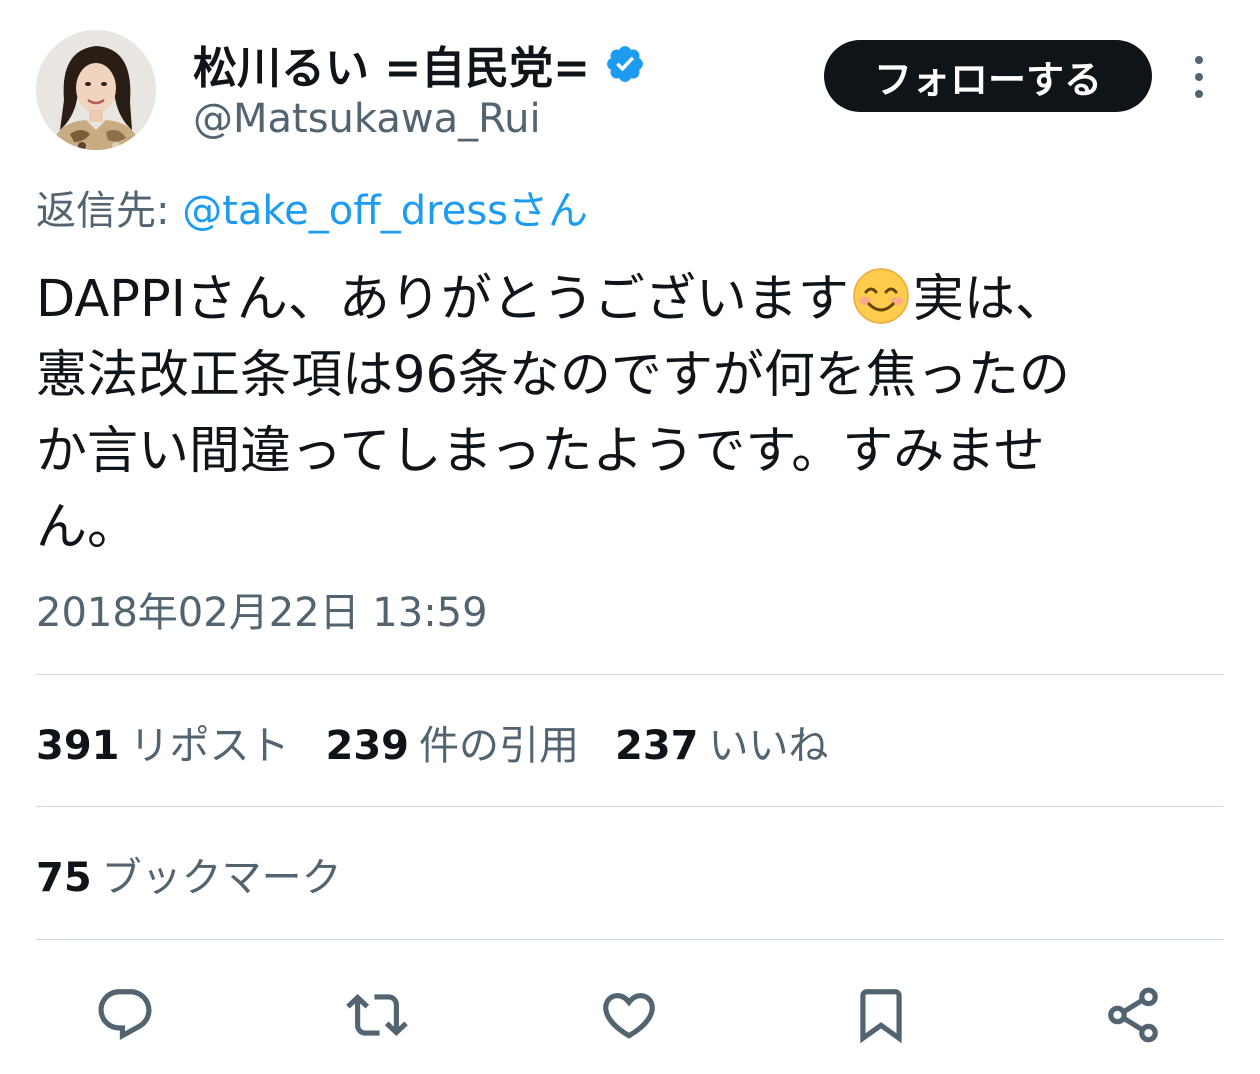  Describe the element at coordinates (391, 64) in the screenshot. I see `author-display-name: 松川るい =自民党=` at that location.